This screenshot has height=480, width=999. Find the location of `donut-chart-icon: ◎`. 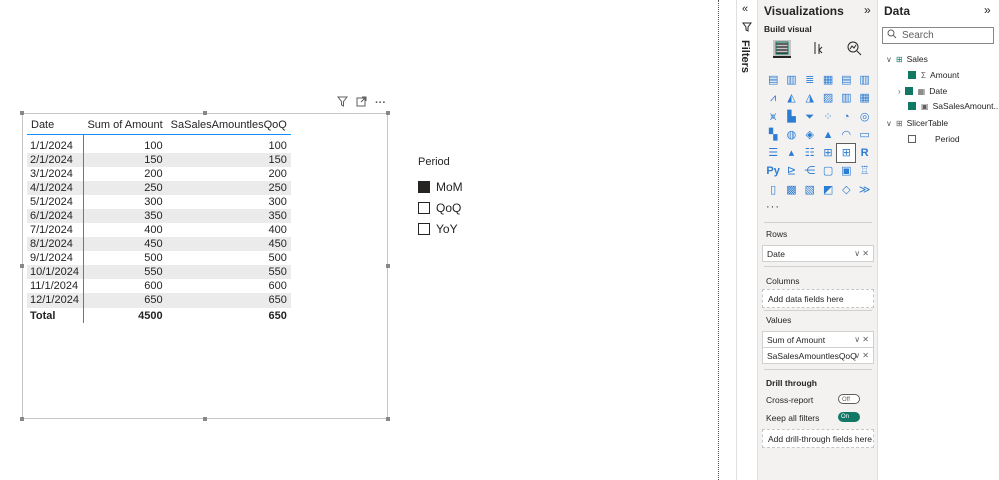

donut-chart-icon: ◎ is located at coordinates (864, 117).